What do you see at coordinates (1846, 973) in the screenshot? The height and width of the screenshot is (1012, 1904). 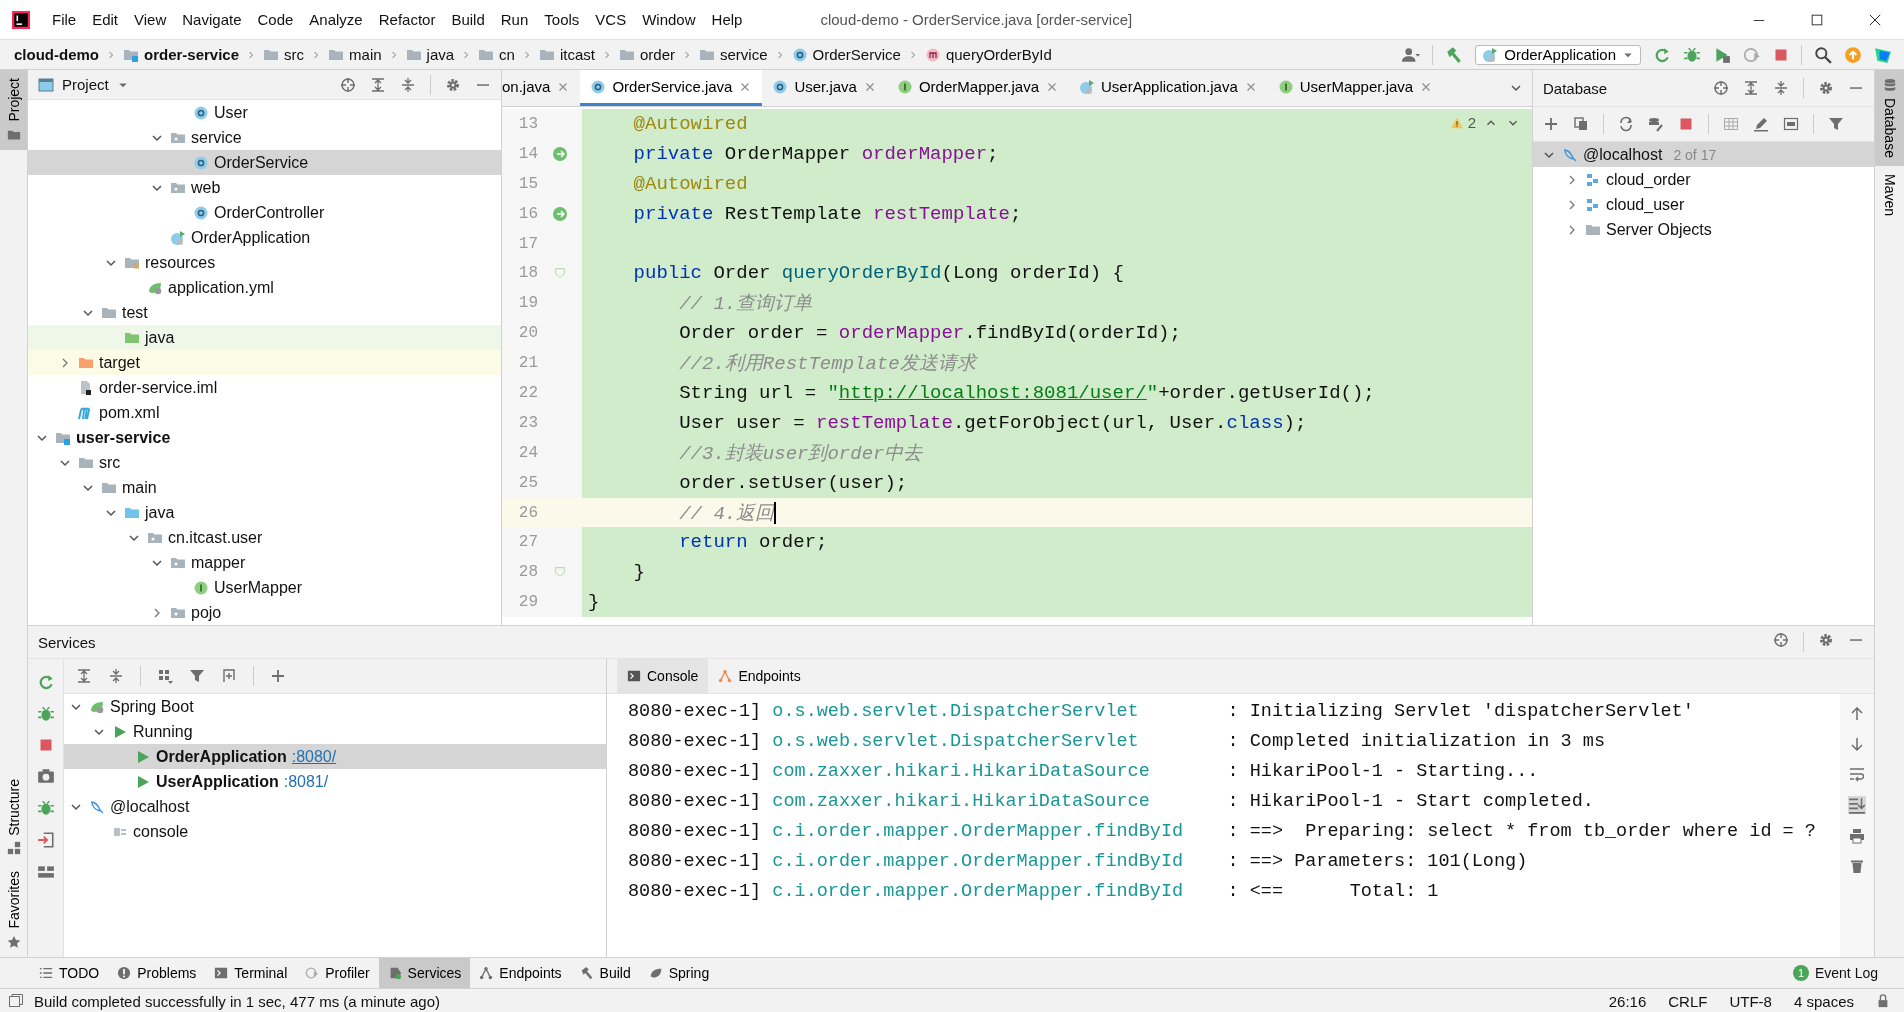 I see `event-log-button: Event Log` at bounding box center [1846, 973].